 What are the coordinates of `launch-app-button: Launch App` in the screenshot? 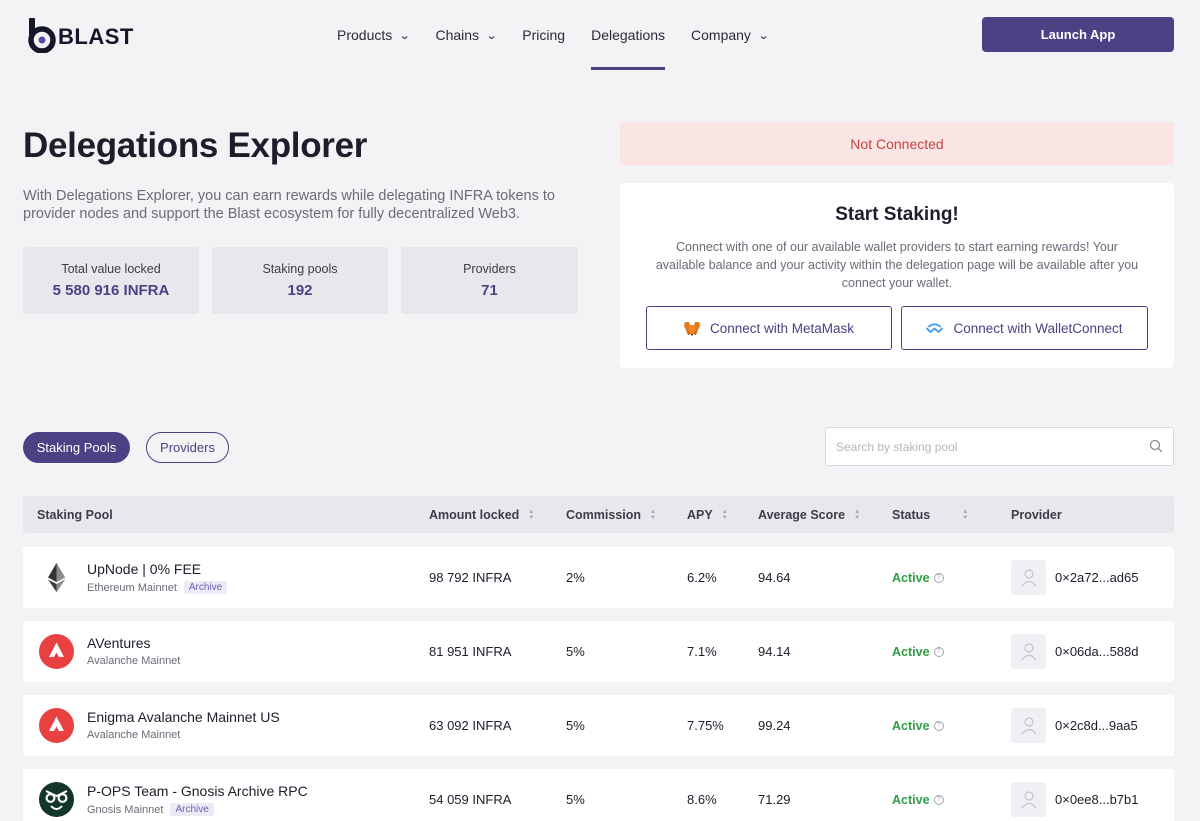 It's located at (1078, 34).